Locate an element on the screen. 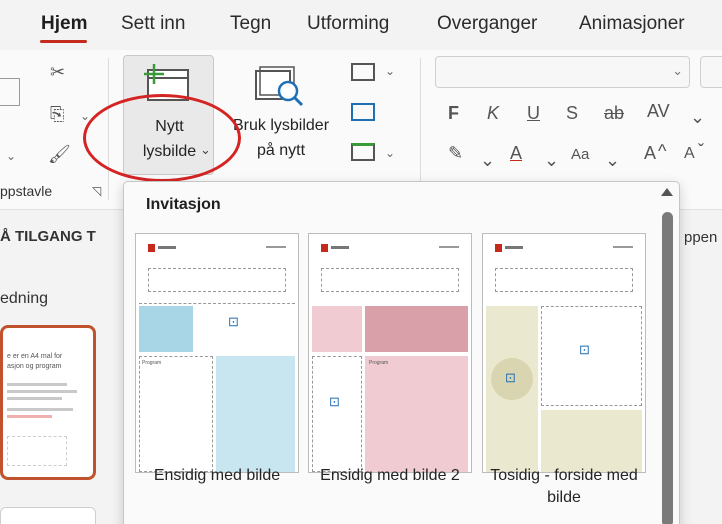 The width and height of the screenshot is (722, 524). layout-label-1: Ensidig med bilde is located at coordinates (217, 475).